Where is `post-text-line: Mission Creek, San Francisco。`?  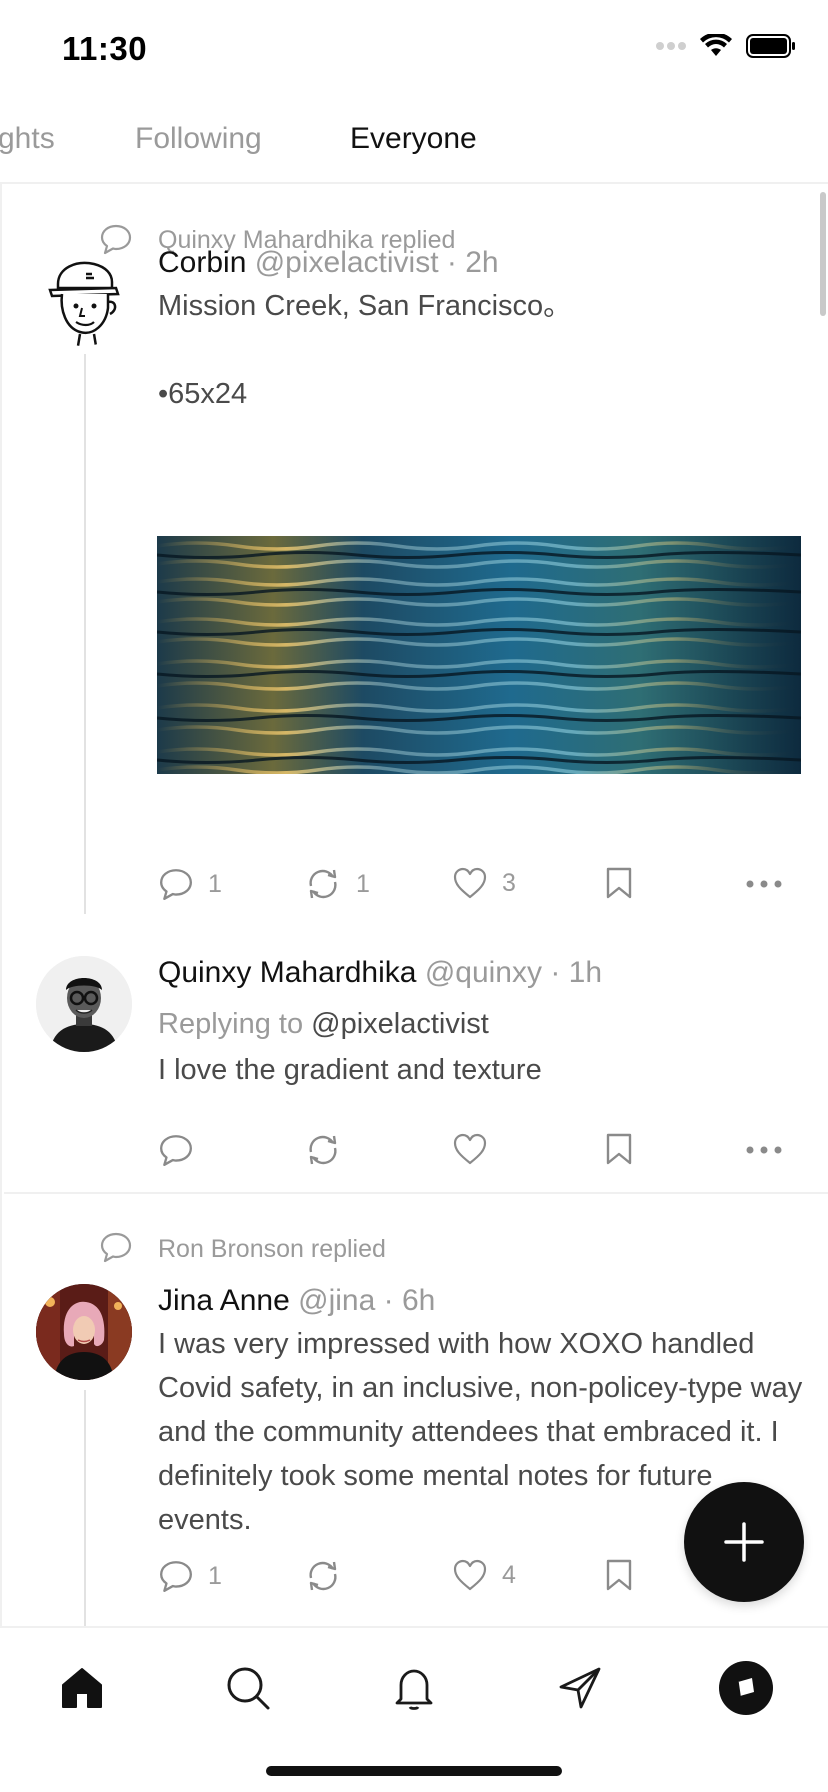
post-text-line: Mission Creek, San Francisco。 is located at coordinates (365, 306).